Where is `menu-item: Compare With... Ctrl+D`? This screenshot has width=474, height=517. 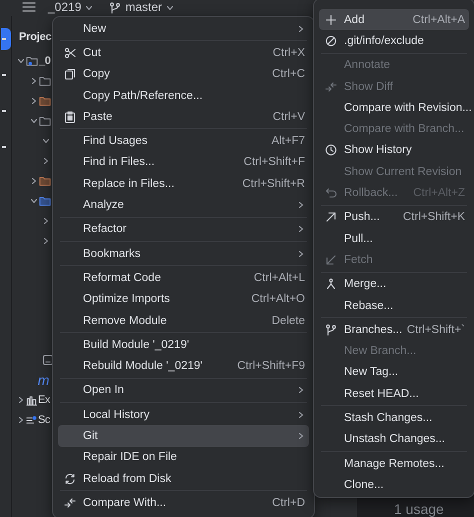
menu-item: Compare With... Ctrl+D is located at coordinates (183, 503).